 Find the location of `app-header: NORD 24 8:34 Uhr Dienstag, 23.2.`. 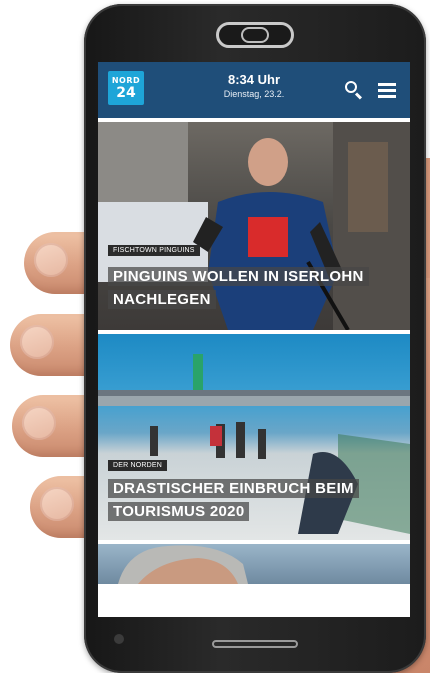

app-header: NORD 24 8:34 Uhr Dienstag, 23.2. is located at coordinates (254, 90).